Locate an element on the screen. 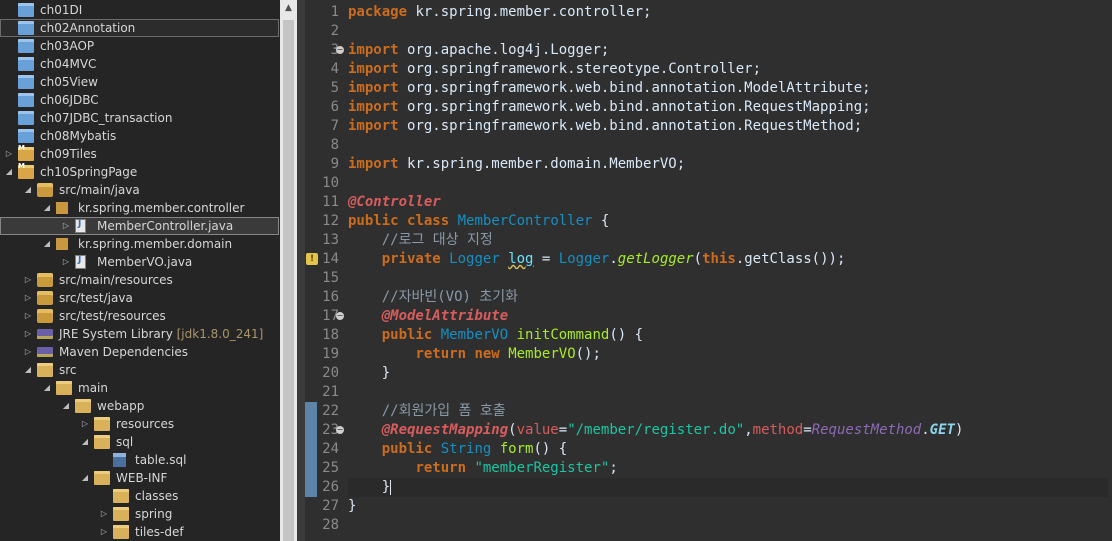  code-line: @Controller is located at coordinates (728, 202).